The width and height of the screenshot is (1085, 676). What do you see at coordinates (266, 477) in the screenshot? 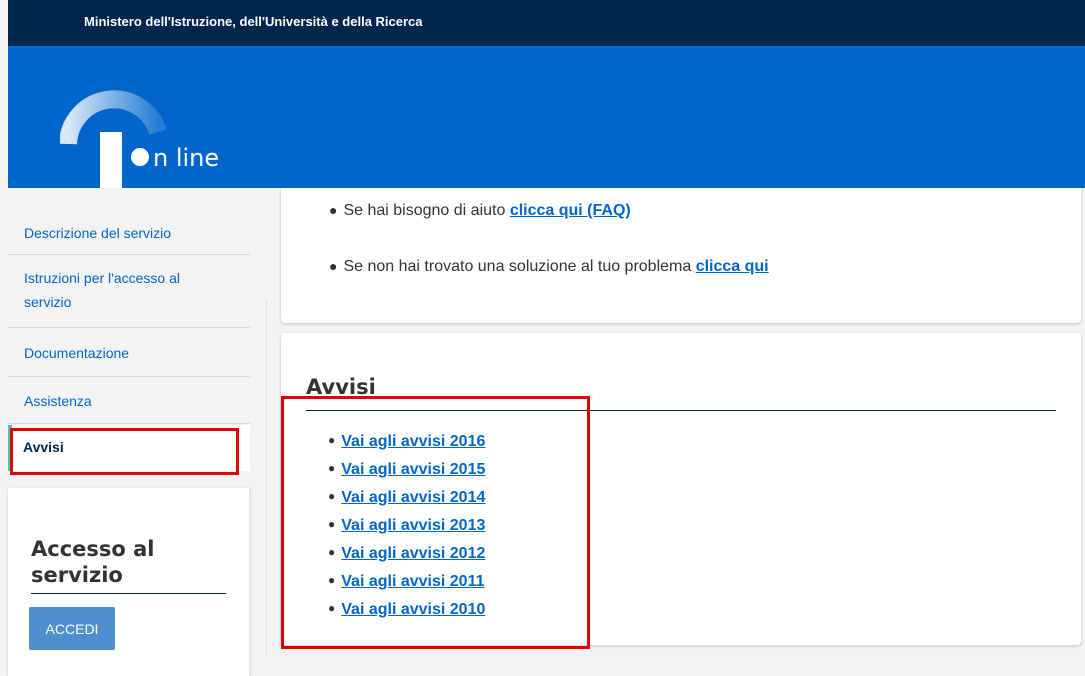
I see `column-divider` at bounding box center [266, 477].